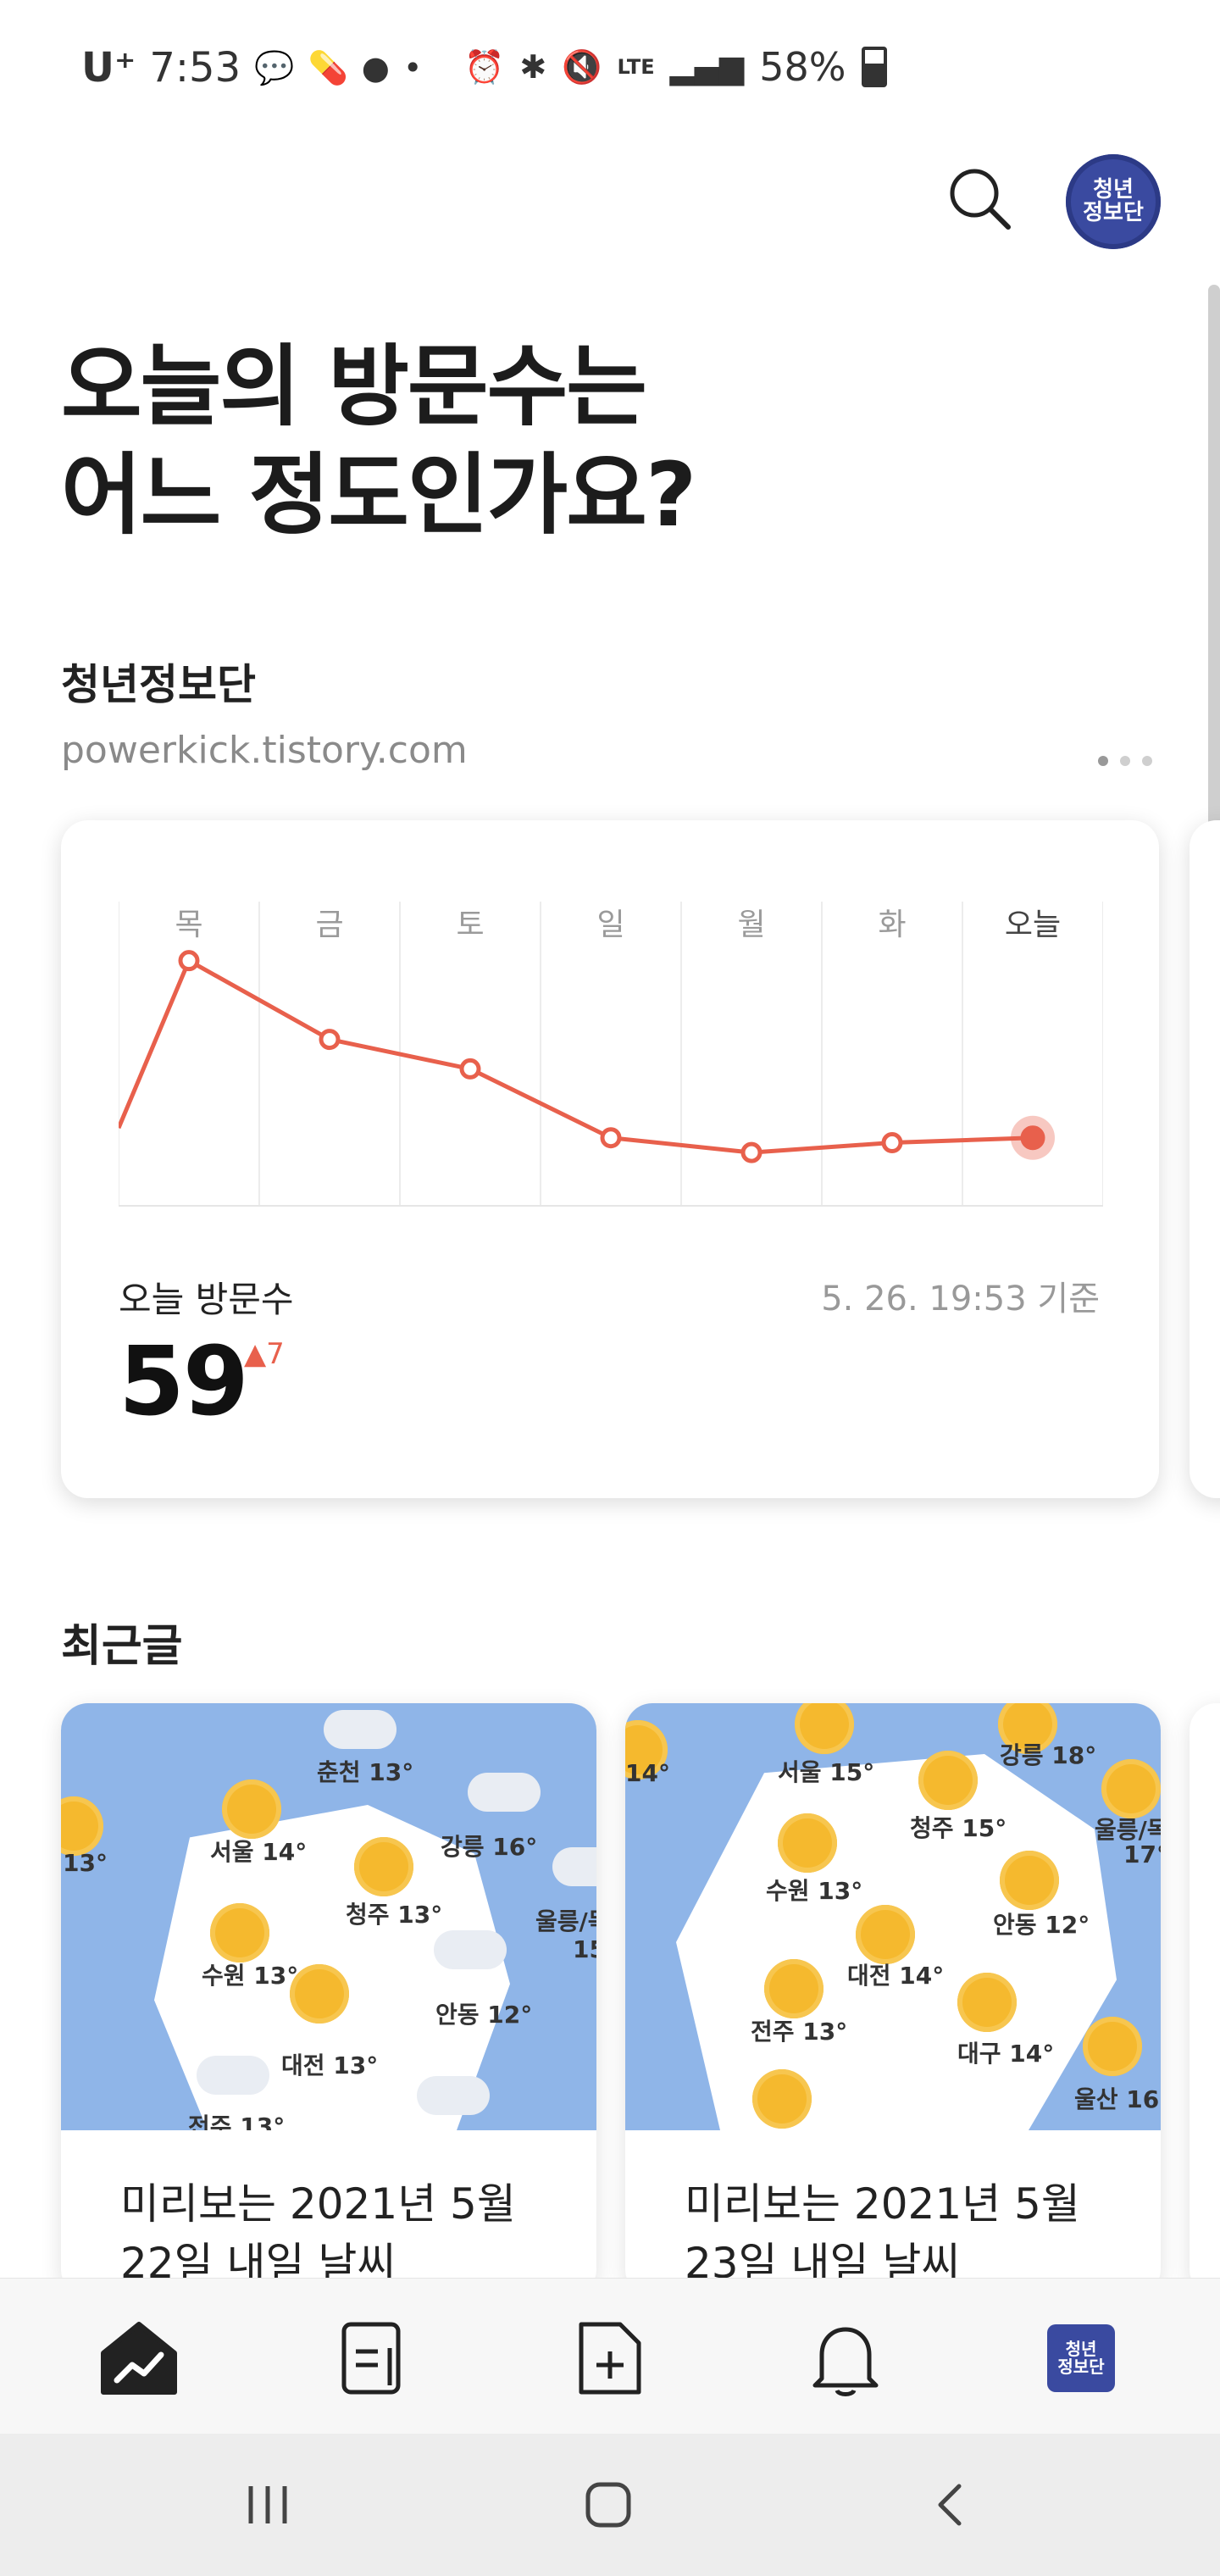 This screenshot has height=2576, width=1220. I want to click on document-icon, so click(371, 2358).